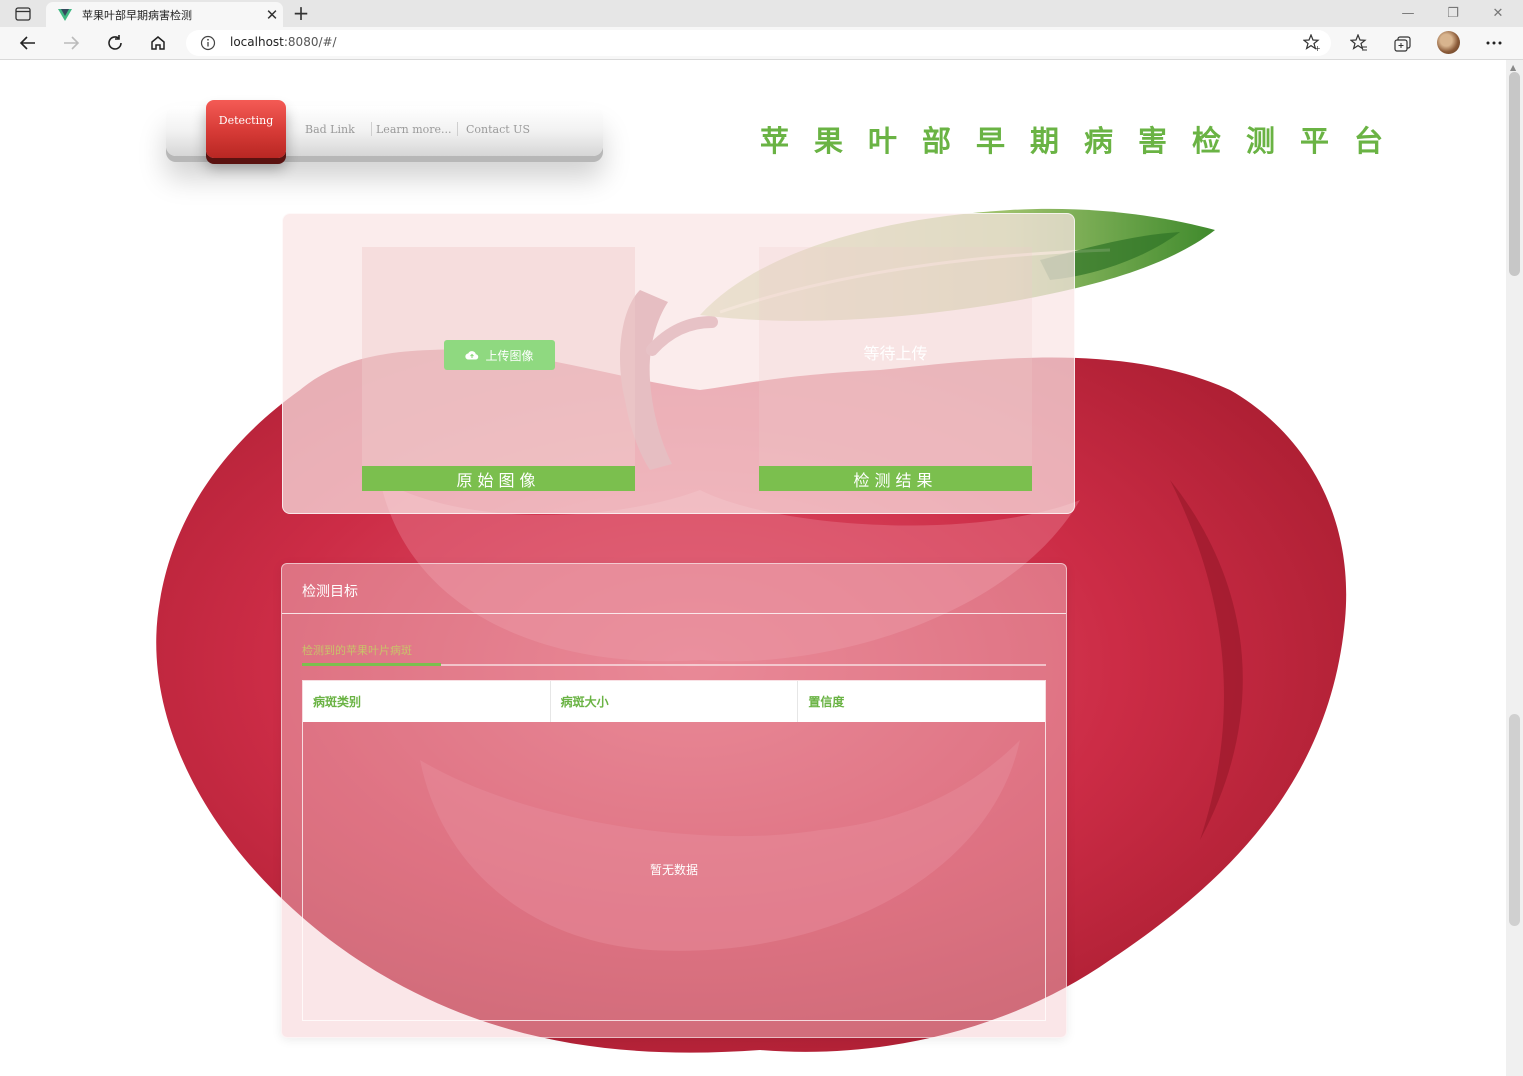  What do you see at coordinates (65, 14) in the screenshot?
I see `vue-favicon-icon` at bounding box center [65, 14].